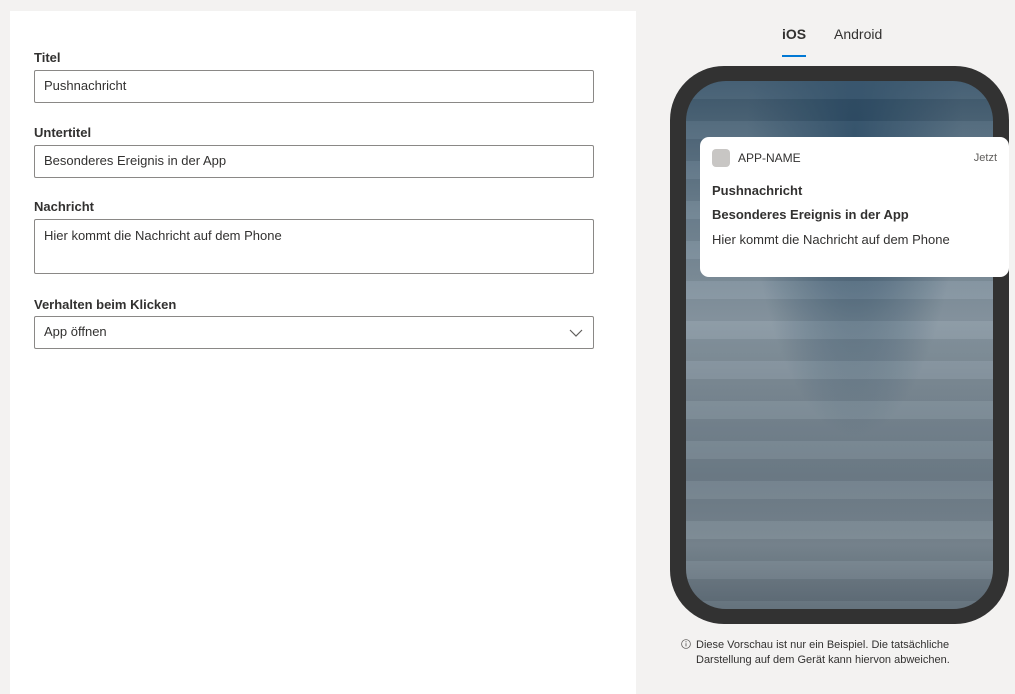  I want to click on chevron-down-icon, so click(576, 333).